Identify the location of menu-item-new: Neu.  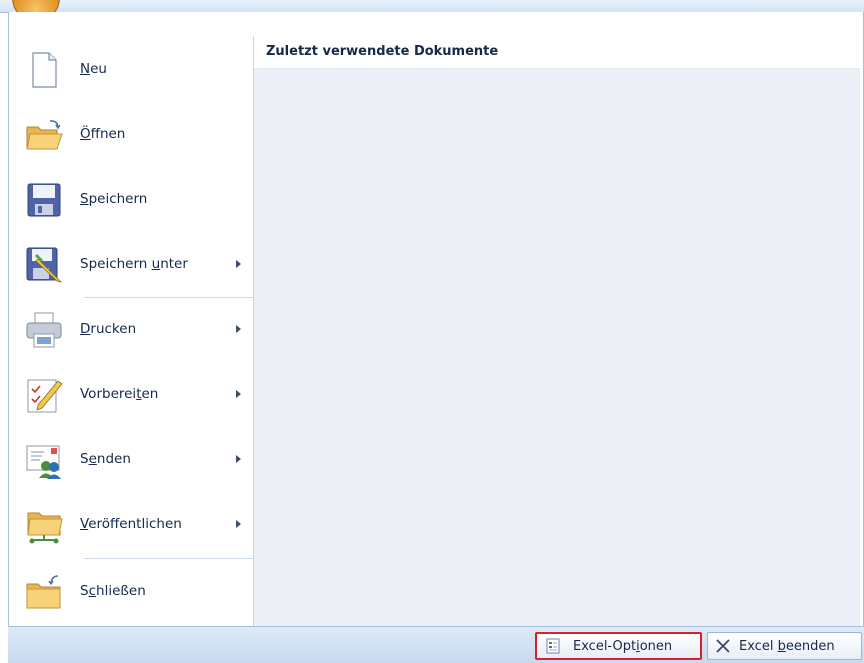
(131, 69).